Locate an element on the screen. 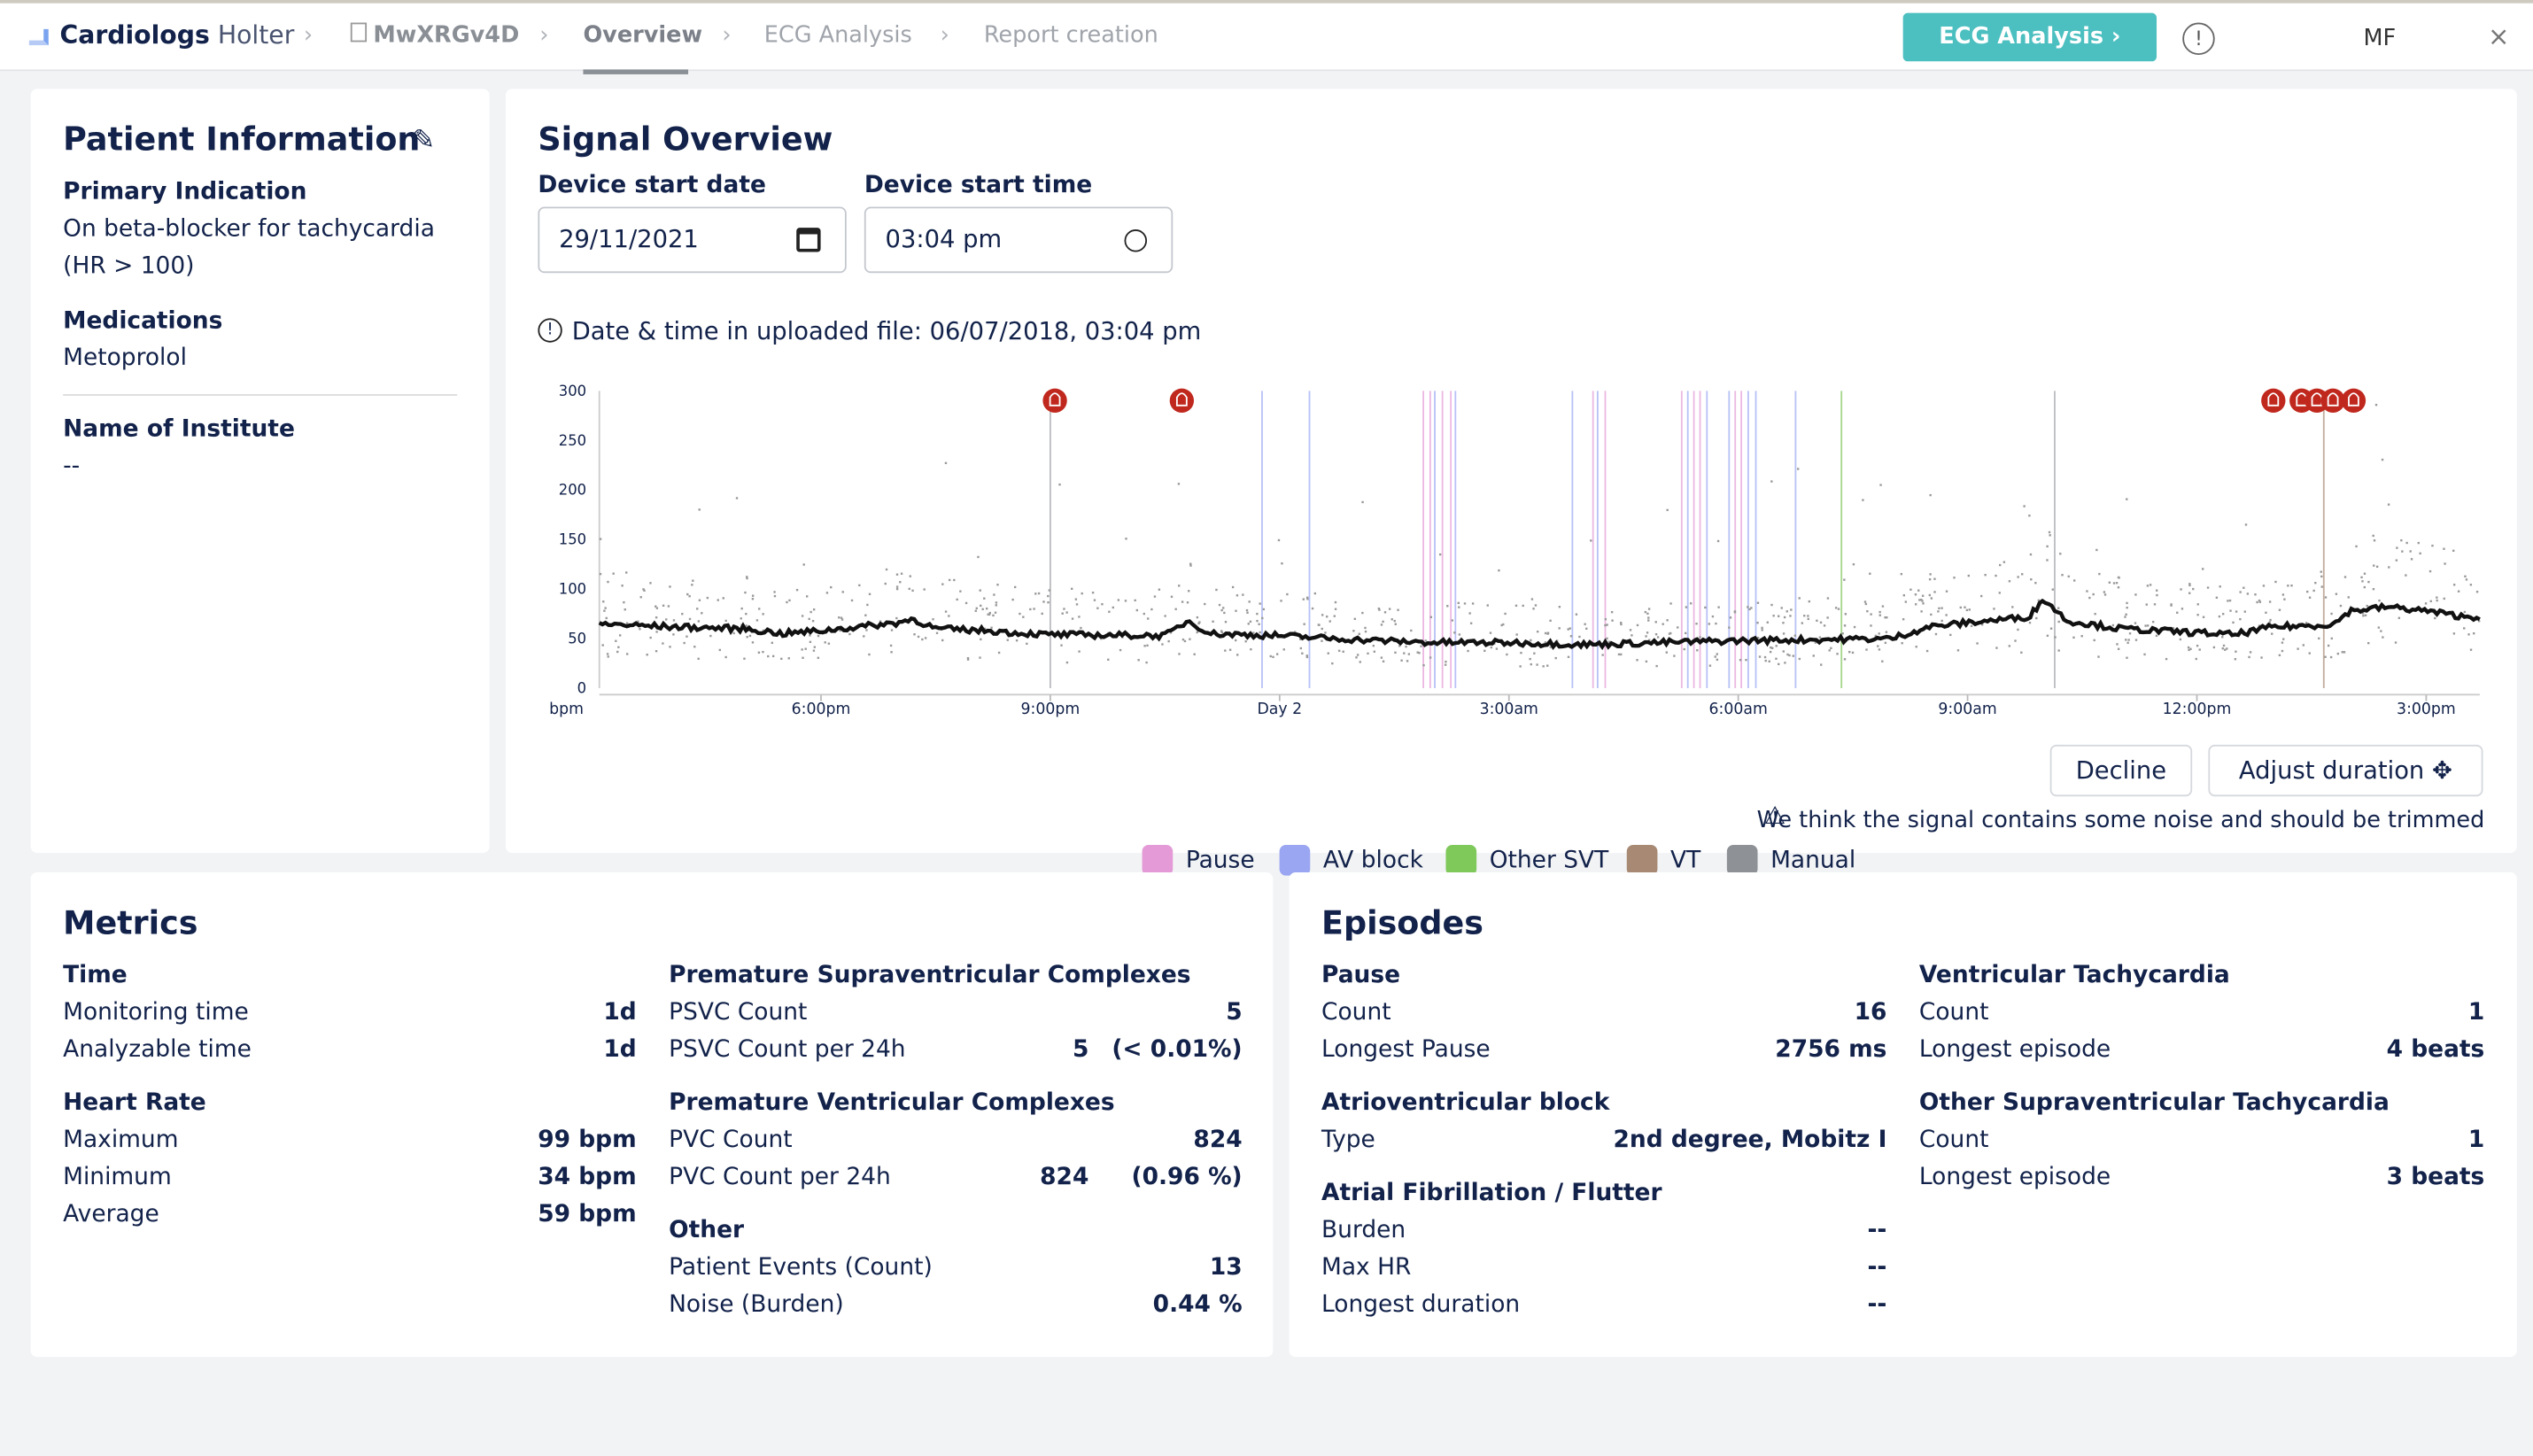 The height and width of the screenshot is (1456, 2533). tab-overview: Overview is located at coordinates (642, 36).